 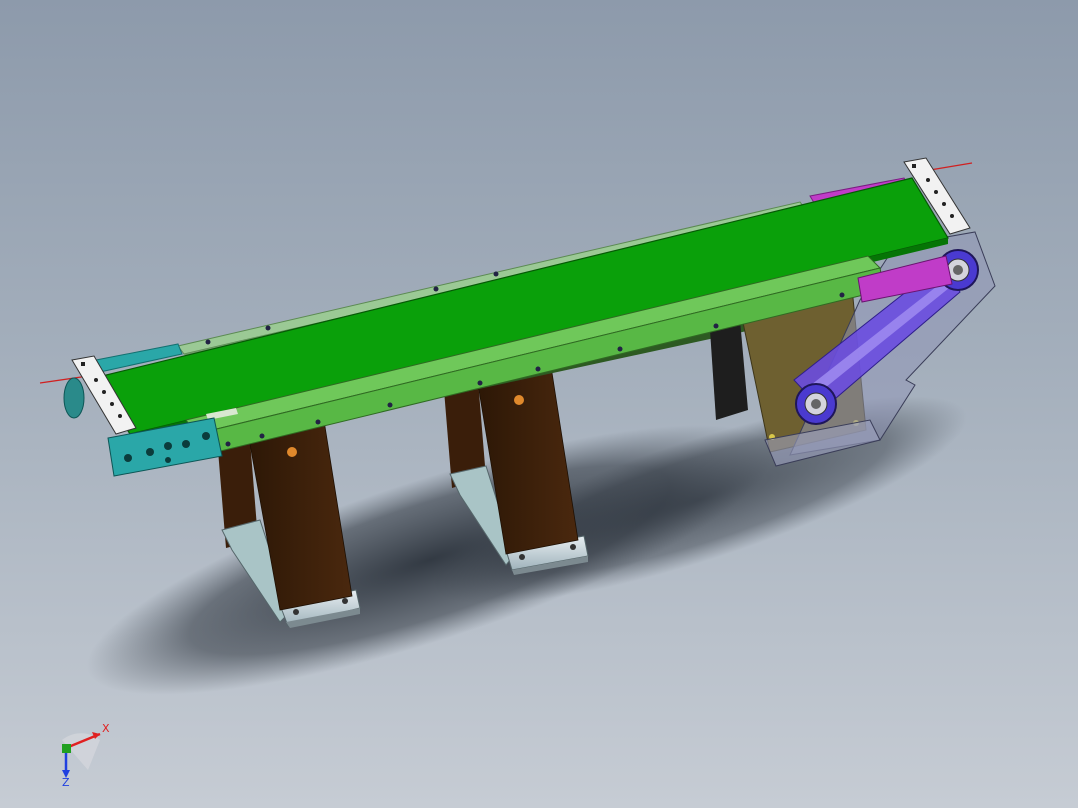 I want to click on triad-z-label: Z, so click(x=66, y=782).